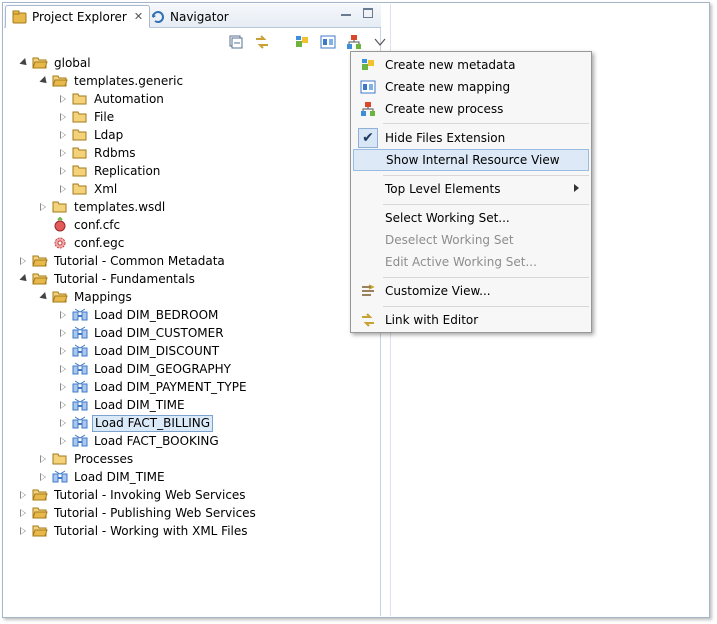 The image size is (717, 624). I want to click on tree-item-templates-wsdl: templates.wsdl, so click(102, 207).